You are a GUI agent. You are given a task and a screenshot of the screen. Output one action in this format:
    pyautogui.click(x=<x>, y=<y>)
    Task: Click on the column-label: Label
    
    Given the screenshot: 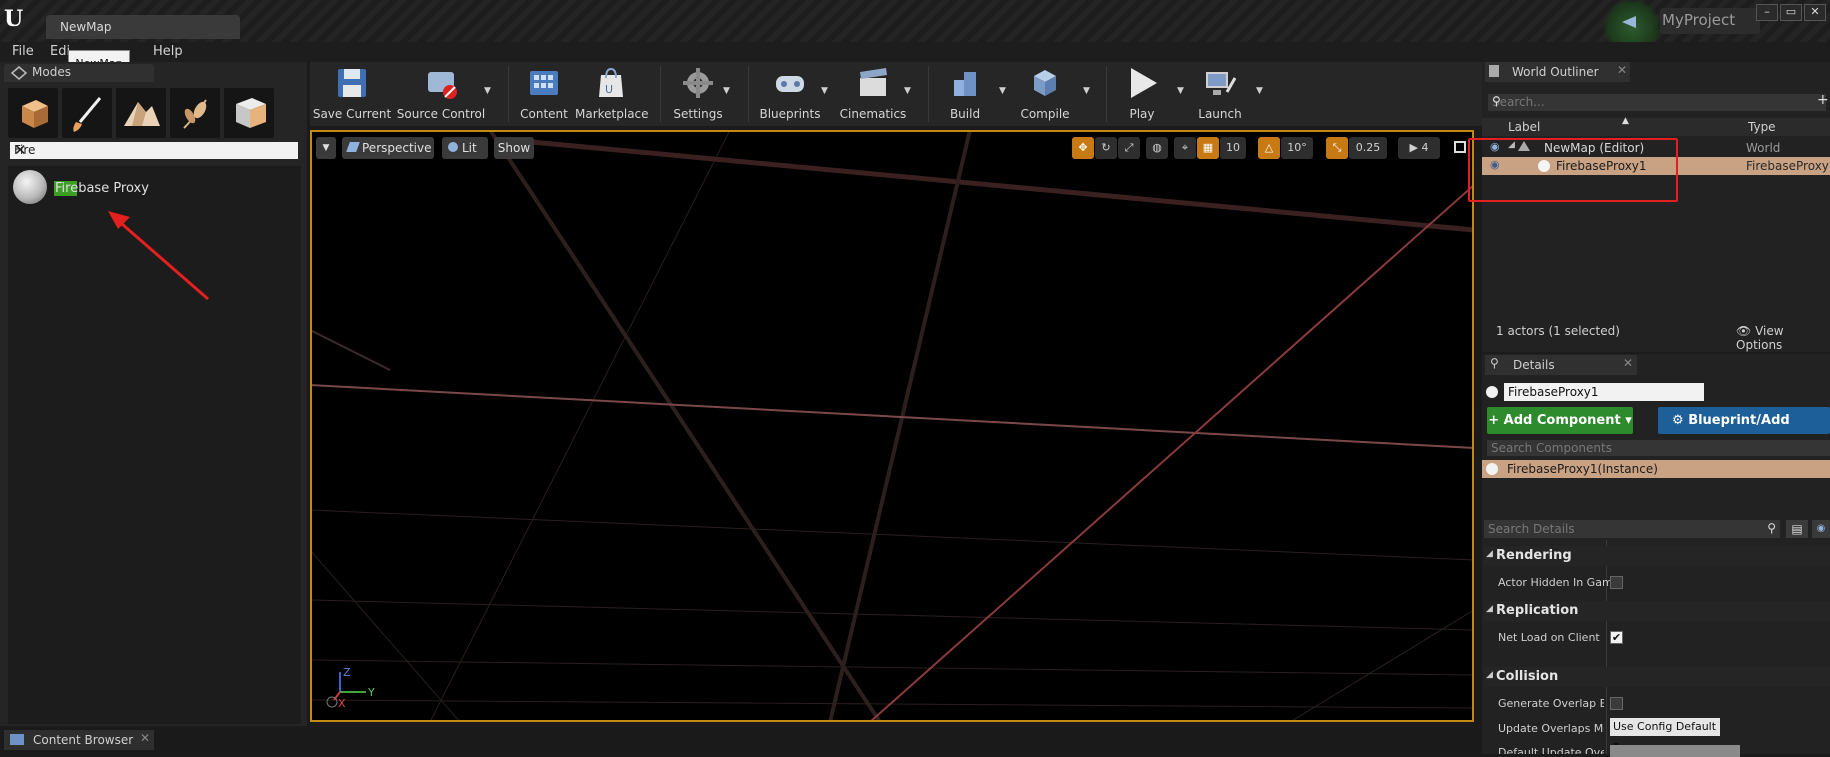 What is the action you would take?
    pyautogui.click(x=1524, y=127)
    